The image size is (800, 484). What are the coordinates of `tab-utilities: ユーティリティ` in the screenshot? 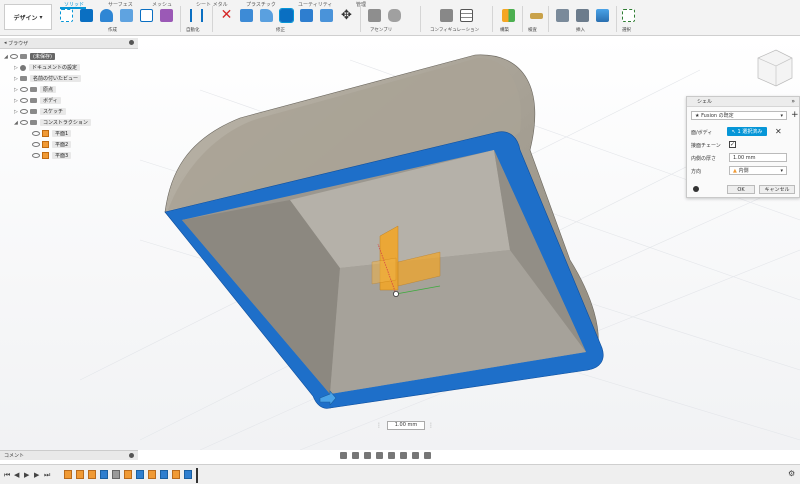 It's located at (315, 4).